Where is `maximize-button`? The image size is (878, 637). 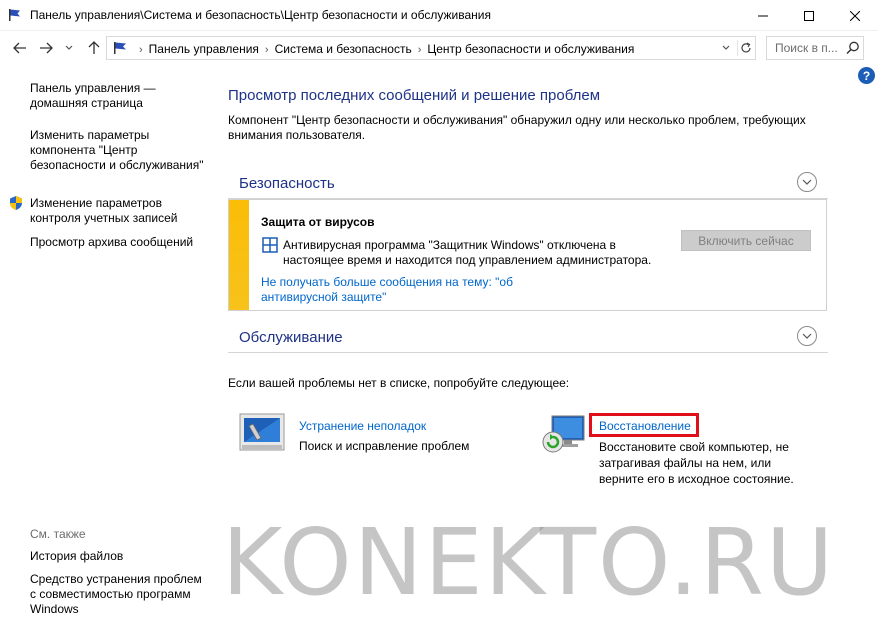 maximize-button is located at coordinates (809, 15).